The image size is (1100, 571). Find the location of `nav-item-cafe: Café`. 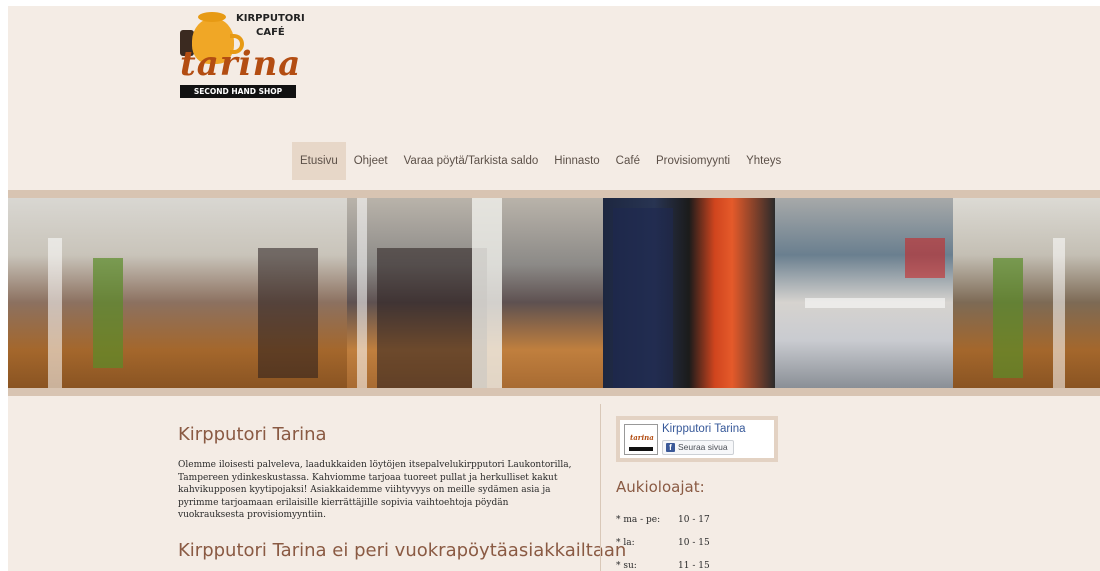

nav-item-cafe: Café is located at coordinates (628, 161).